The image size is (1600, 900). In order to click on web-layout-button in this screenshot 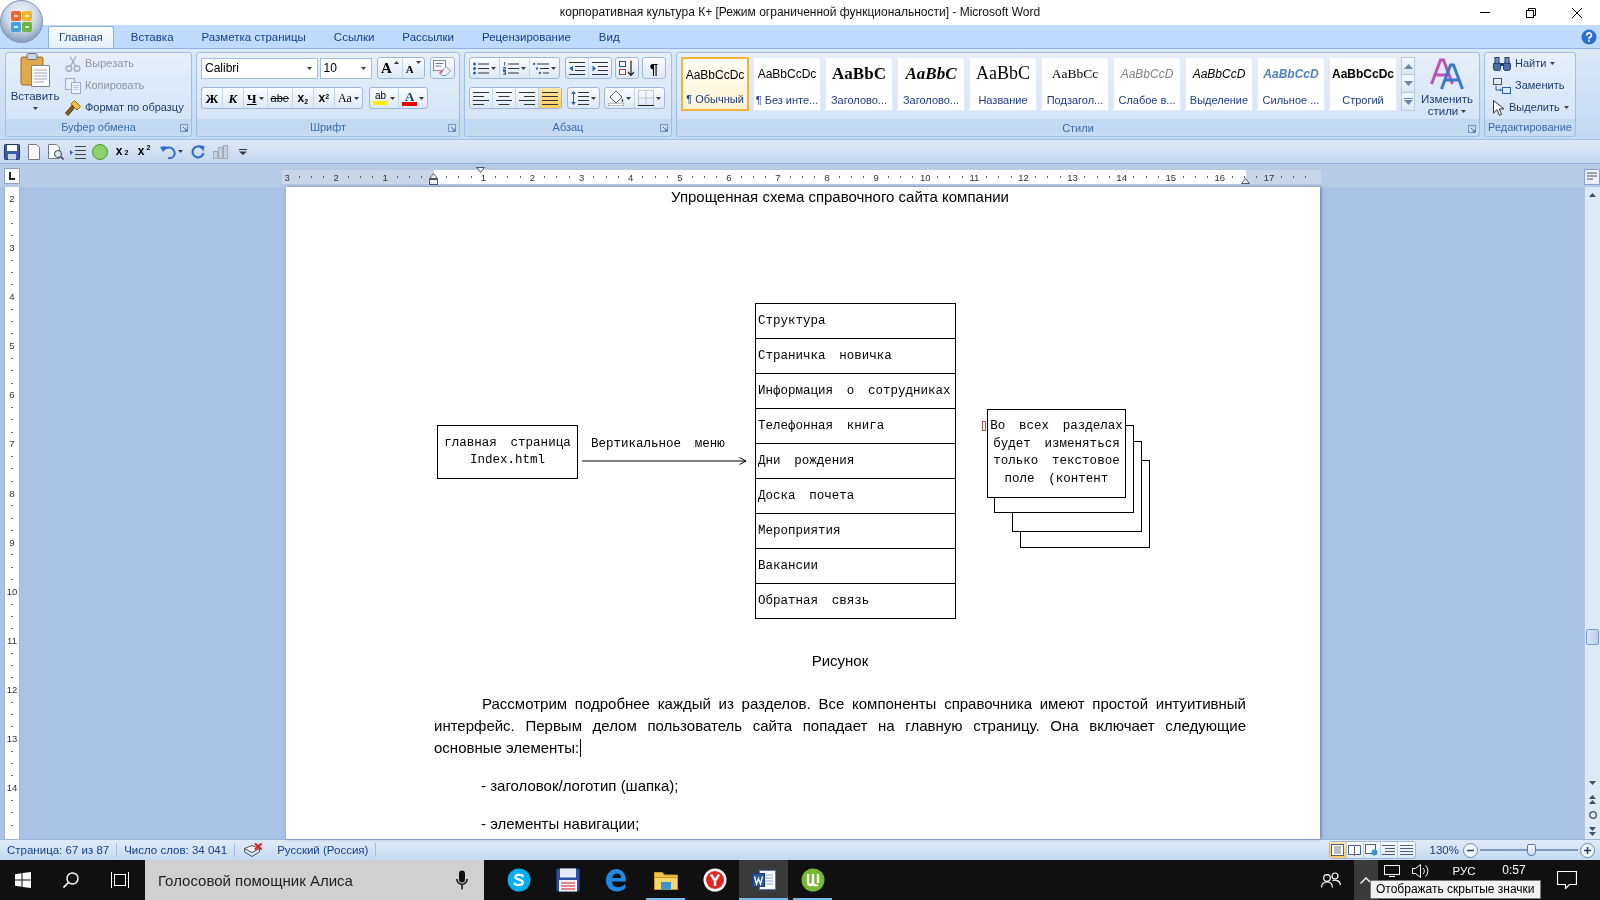, I will do `click(1372, 850)`.